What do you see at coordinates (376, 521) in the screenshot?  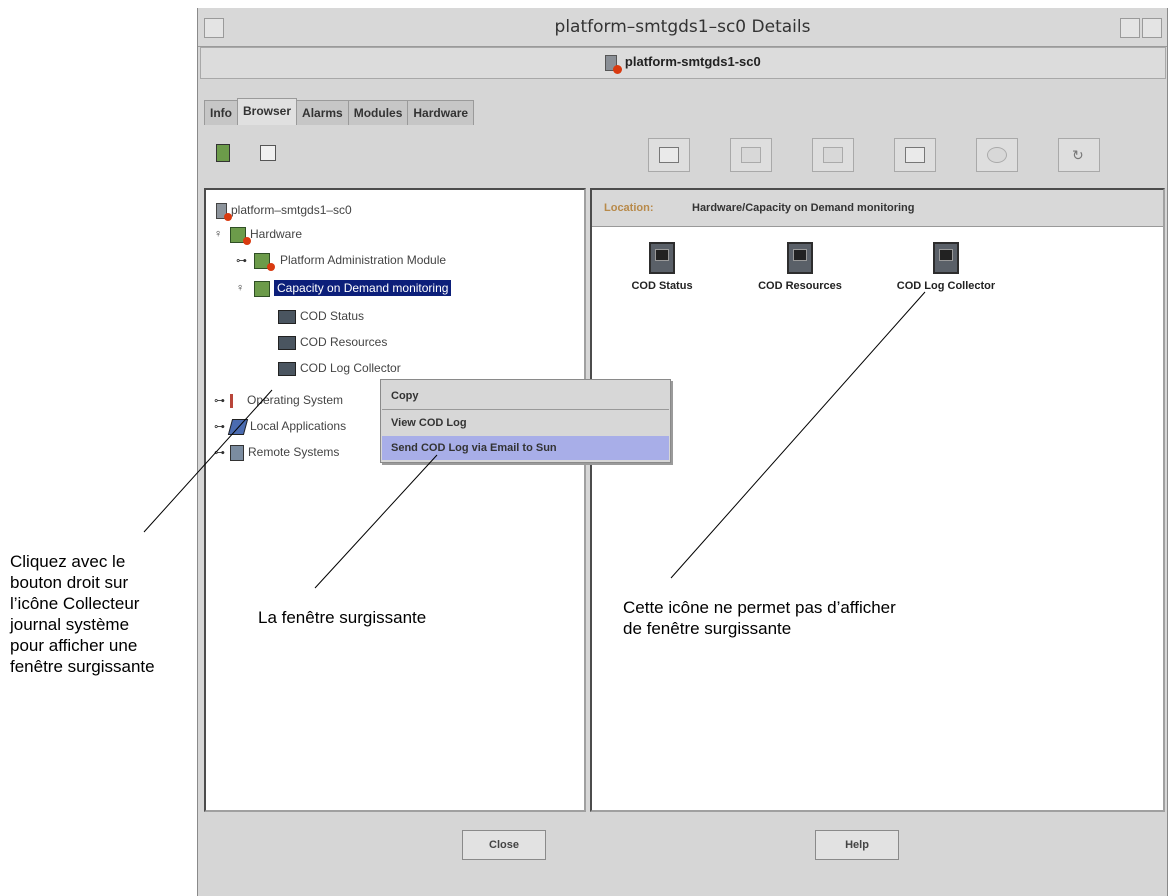 I see `callout-line-popup` at bounding box center [376, 521].